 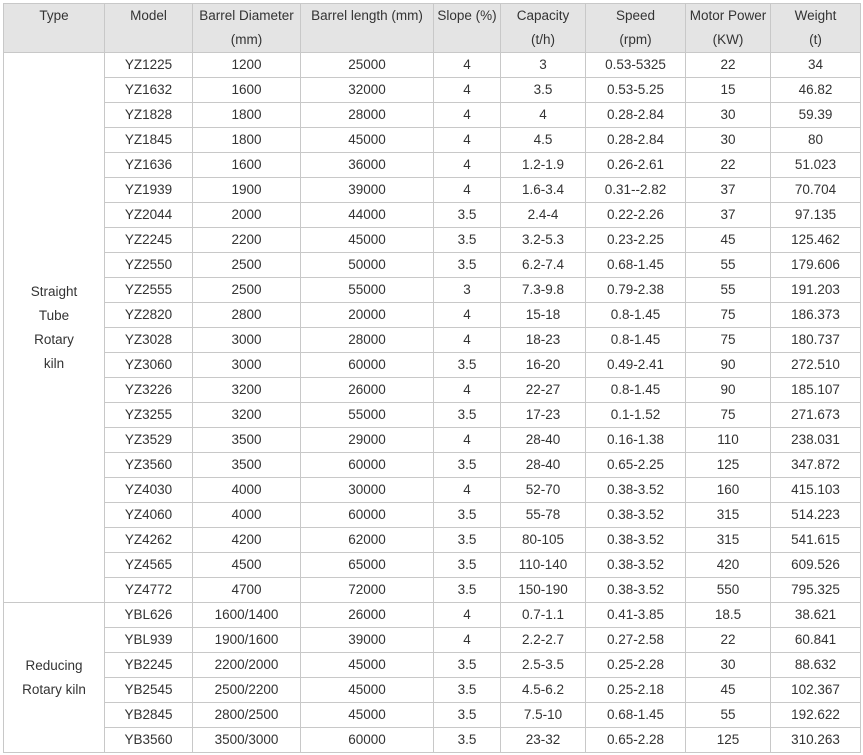 I want to click on weight-cell: 59.39, so click(x=815, y=115).